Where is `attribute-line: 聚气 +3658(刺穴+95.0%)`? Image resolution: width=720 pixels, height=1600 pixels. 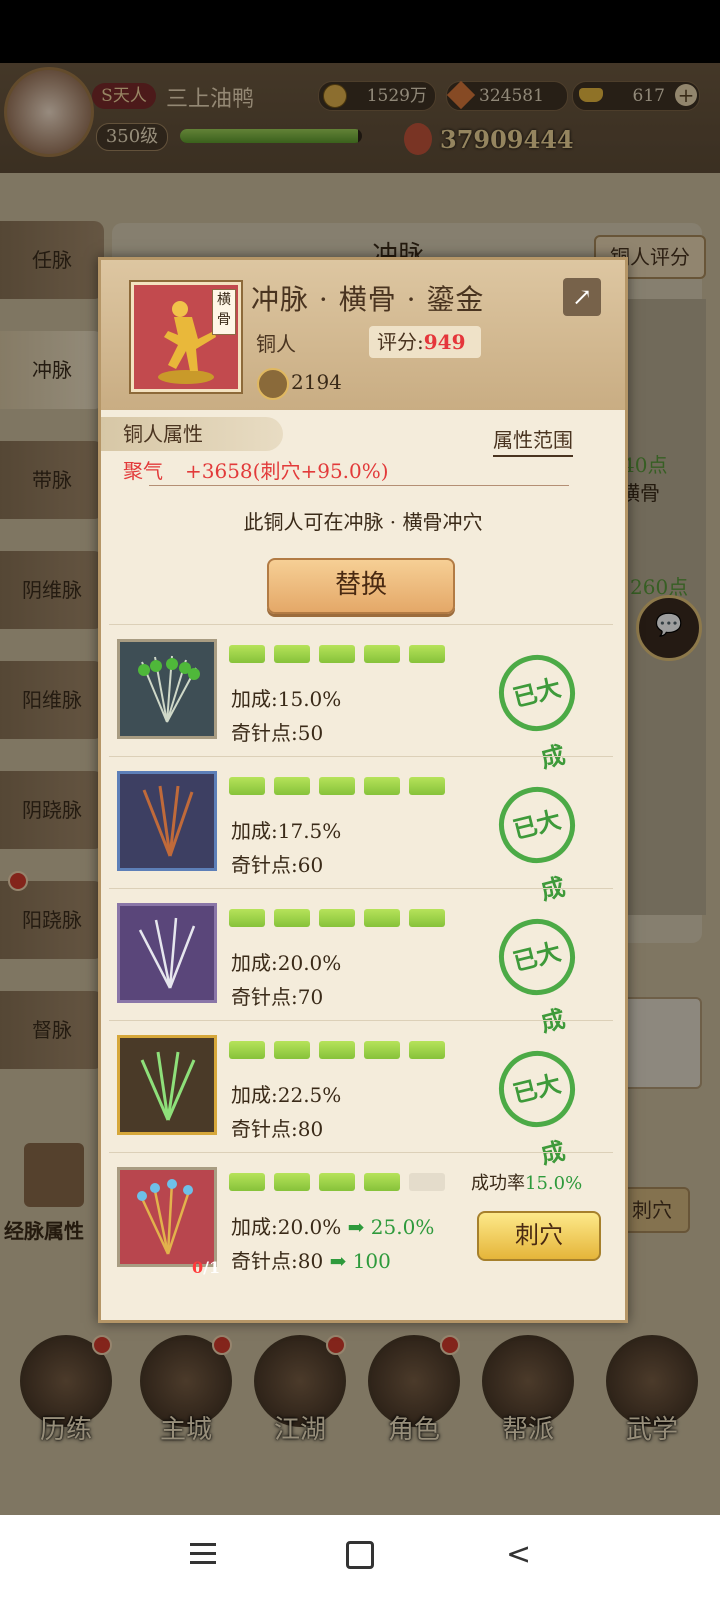
attribute-line: 聚气 +3658(刺穴+95.0%) is located at coordinates (256, 469).